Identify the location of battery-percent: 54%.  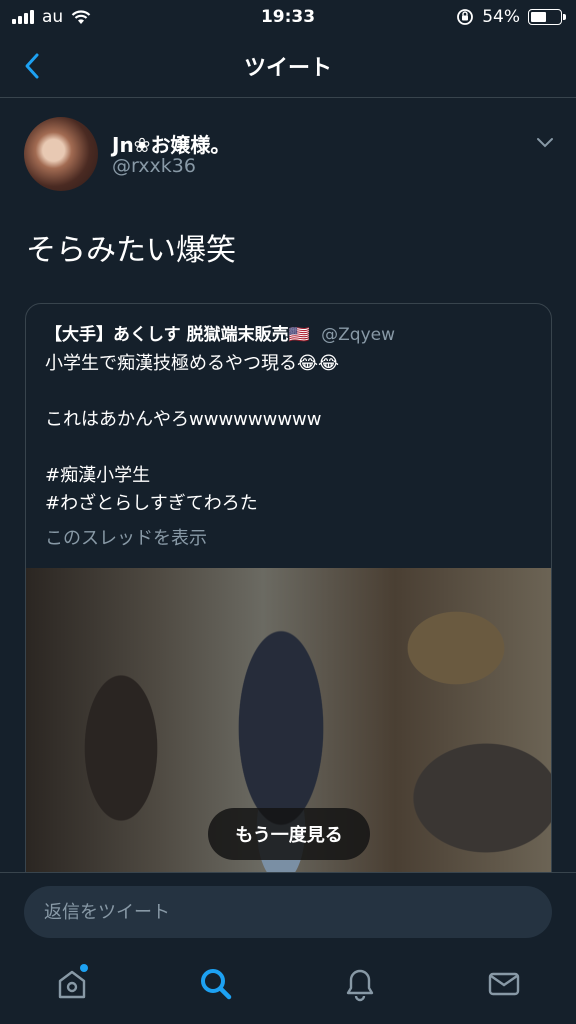
(501, 17).